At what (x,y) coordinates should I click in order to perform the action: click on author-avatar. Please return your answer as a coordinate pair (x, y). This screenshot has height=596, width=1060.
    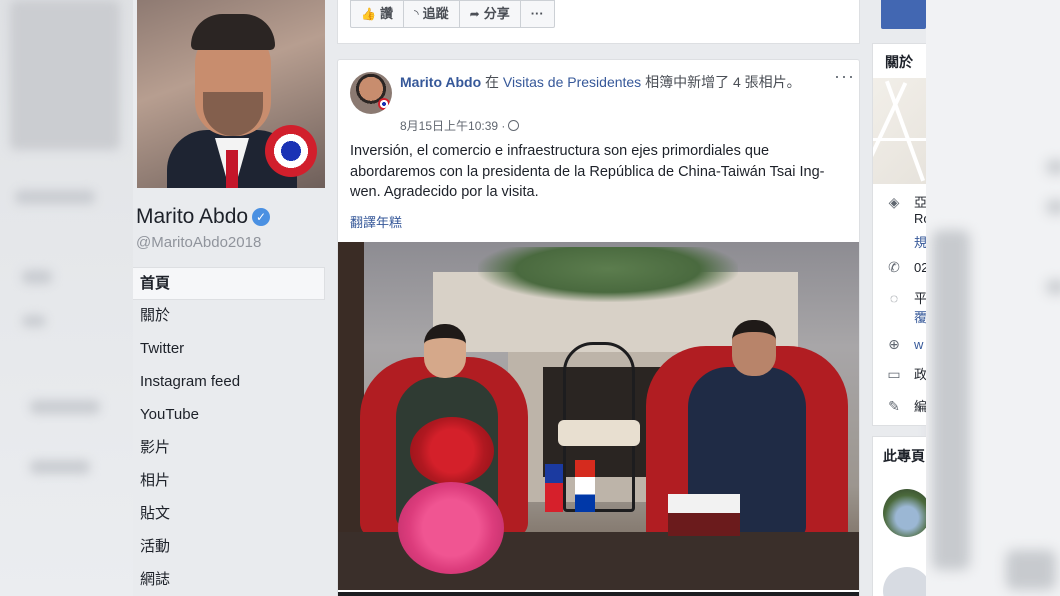
    Looking at the image, I should click on (371, 93).